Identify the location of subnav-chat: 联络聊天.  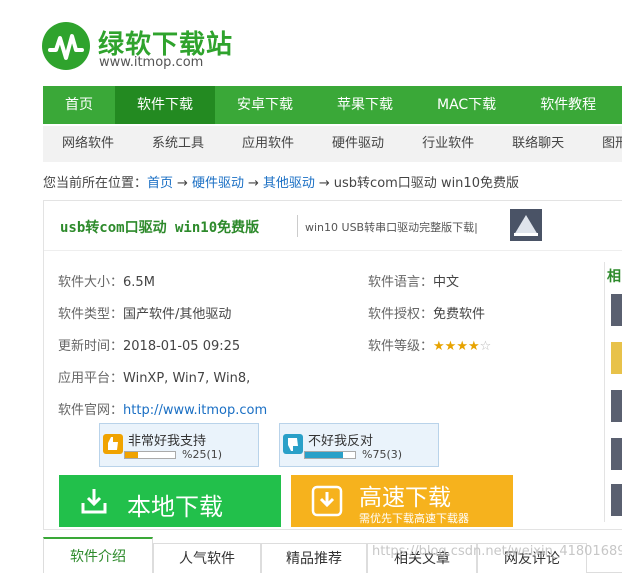
(538, 144).